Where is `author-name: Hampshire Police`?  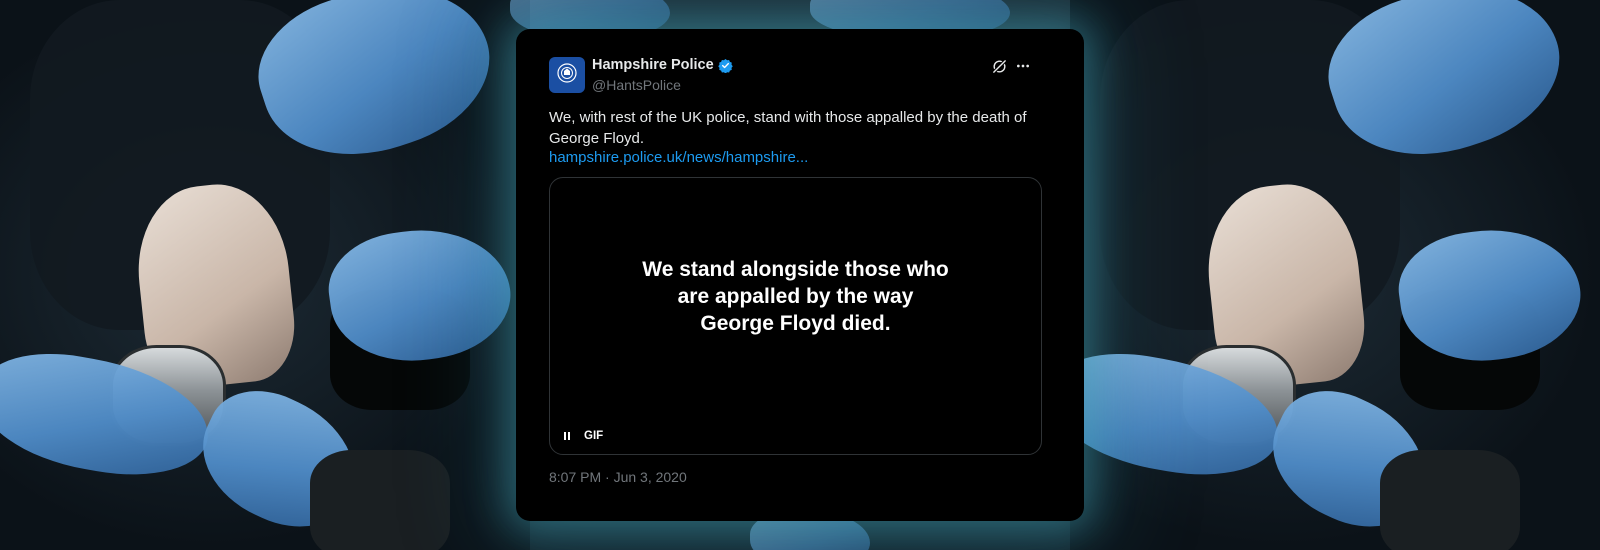
author-name: Hampshire Police is located at coordinates (662, 65).